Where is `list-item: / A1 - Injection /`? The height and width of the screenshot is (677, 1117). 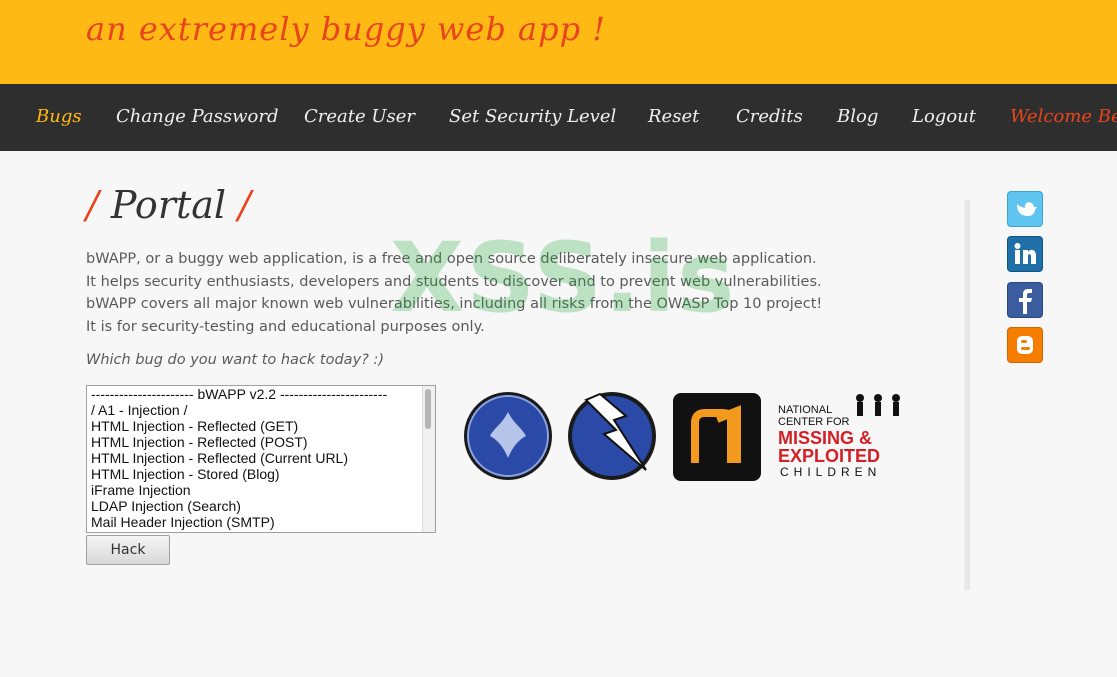
list-item: / A1 - Injection / is located at coordinates (261, 410).